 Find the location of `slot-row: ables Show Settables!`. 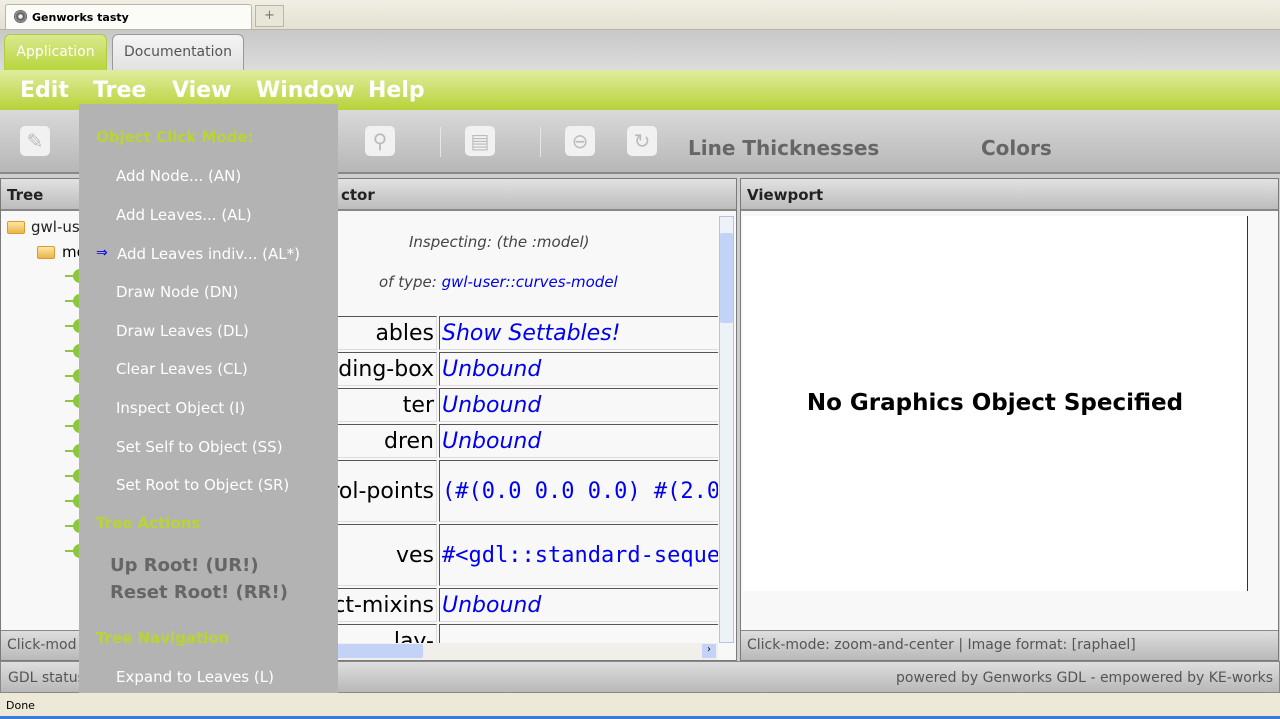

slot-row: ables Show Settables! is located at coordinates (526, 333).